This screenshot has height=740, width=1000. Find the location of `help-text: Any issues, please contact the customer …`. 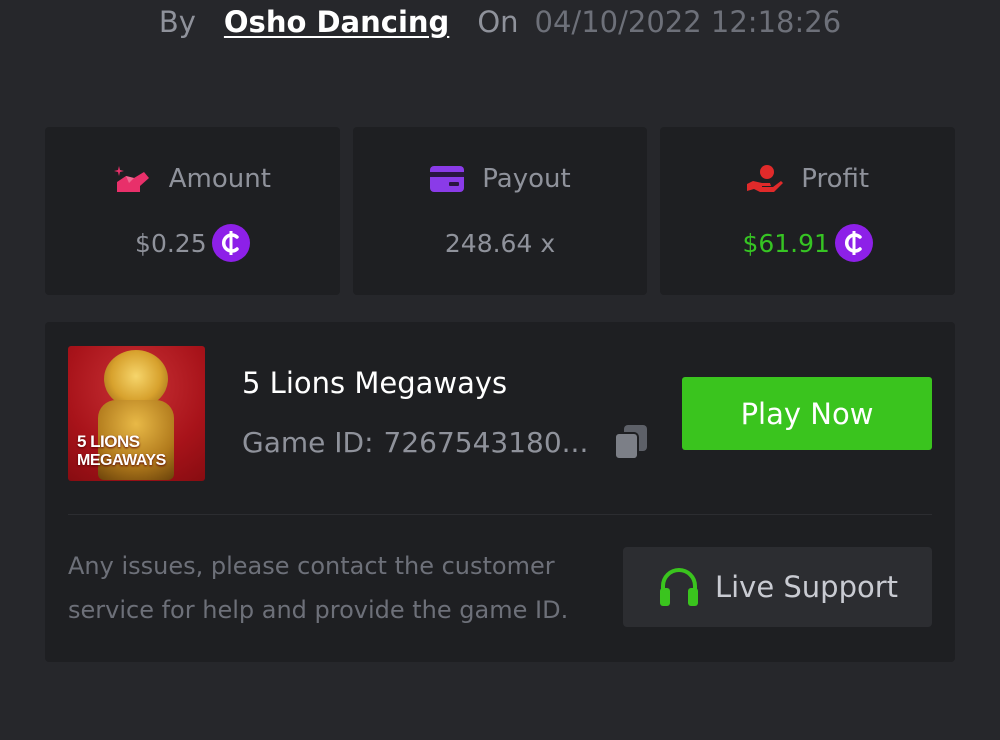

help-text: Any issues, please contact the customer … is located at coordinates (318, 588).